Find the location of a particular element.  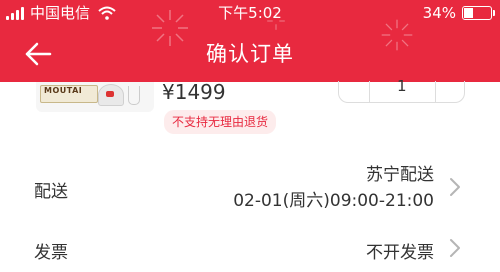

invoice-value: 不开发票 is located at coordinates (400, 253).